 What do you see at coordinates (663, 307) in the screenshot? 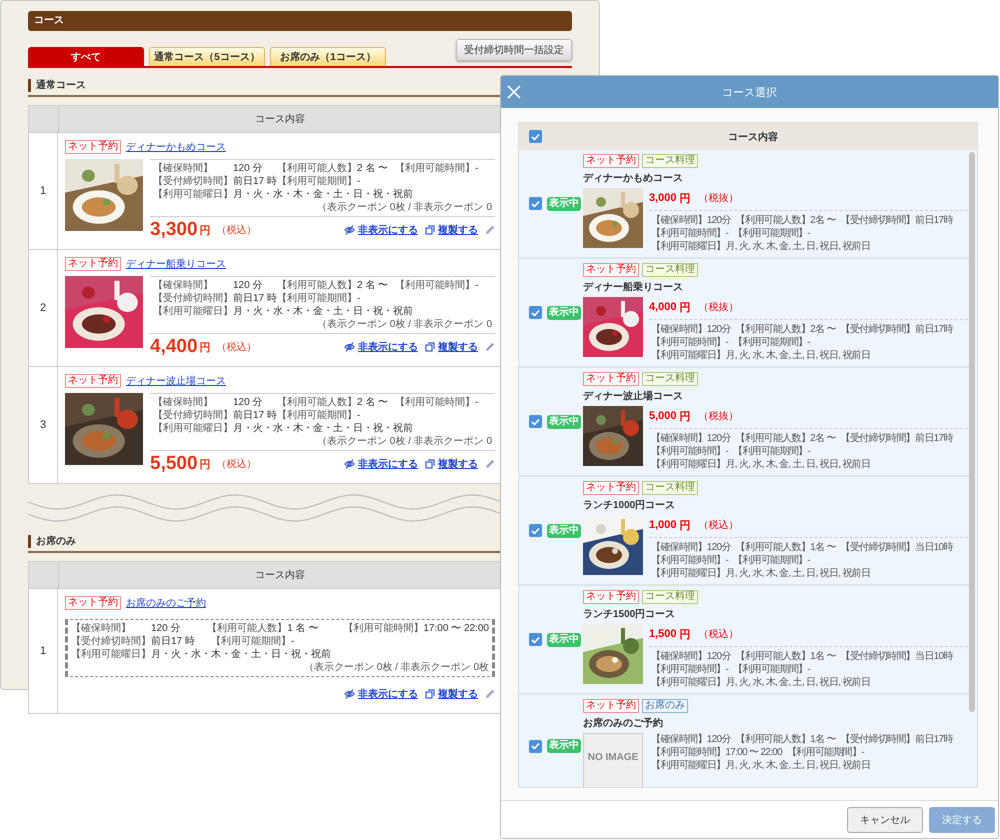
I see `price: 4,000` at bounding box center [663, 307].